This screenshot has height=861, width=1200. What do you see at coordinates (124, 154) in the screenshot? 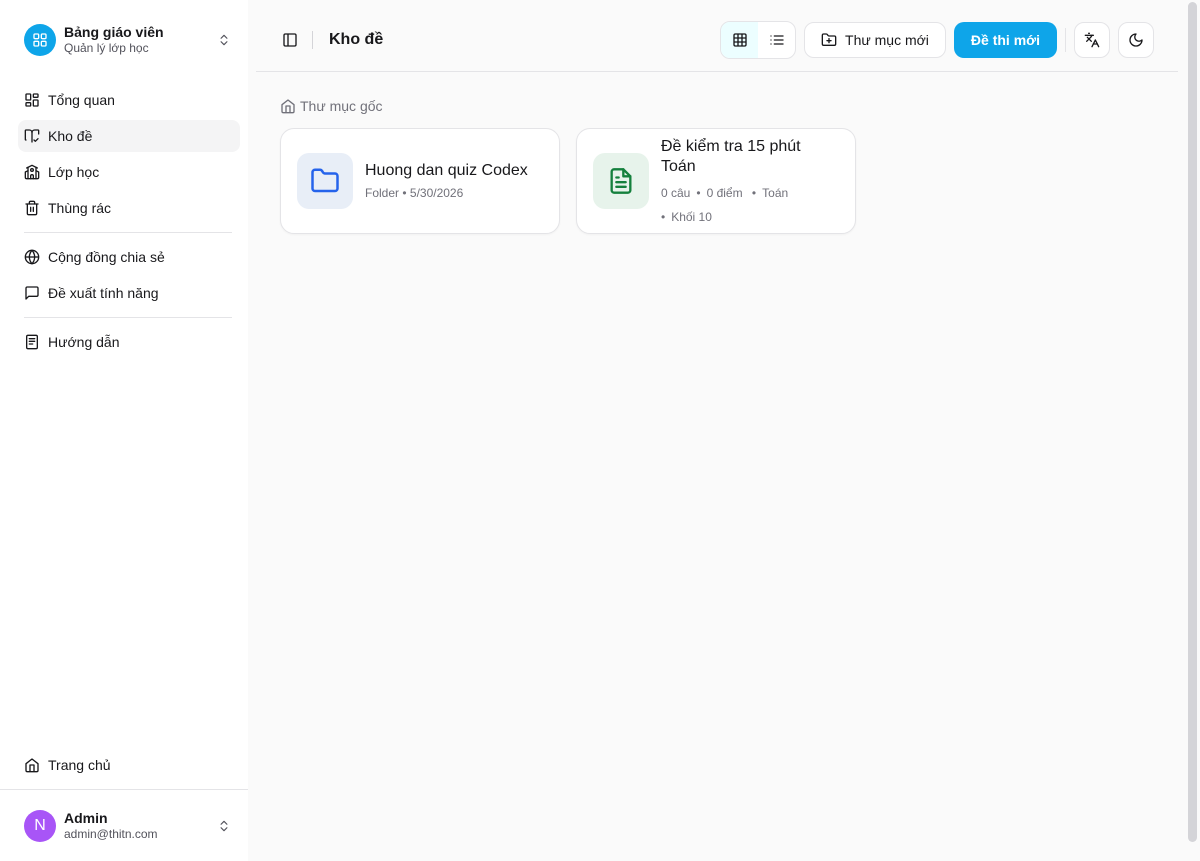
I see `sidebar-nav: Tổng quan Kho đề Lớp học Thùng rác` at bounding box center [124, 154].